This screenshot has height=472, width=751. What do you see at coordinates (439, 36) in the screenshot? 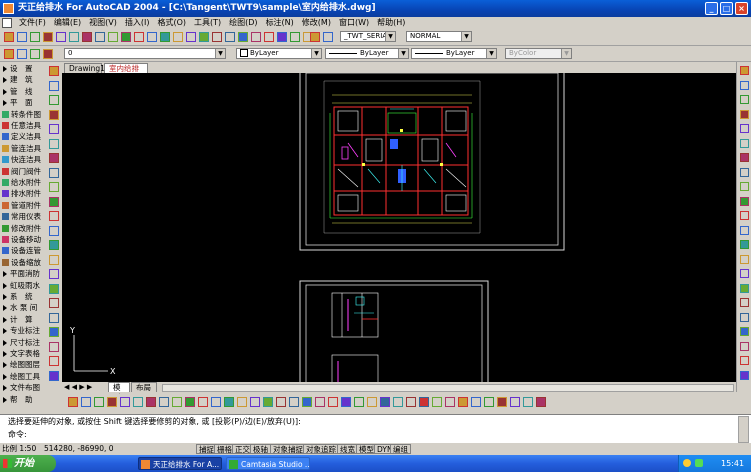
I see `dim-style-select: NORMAL ▼` at bounding box center [439, 36].